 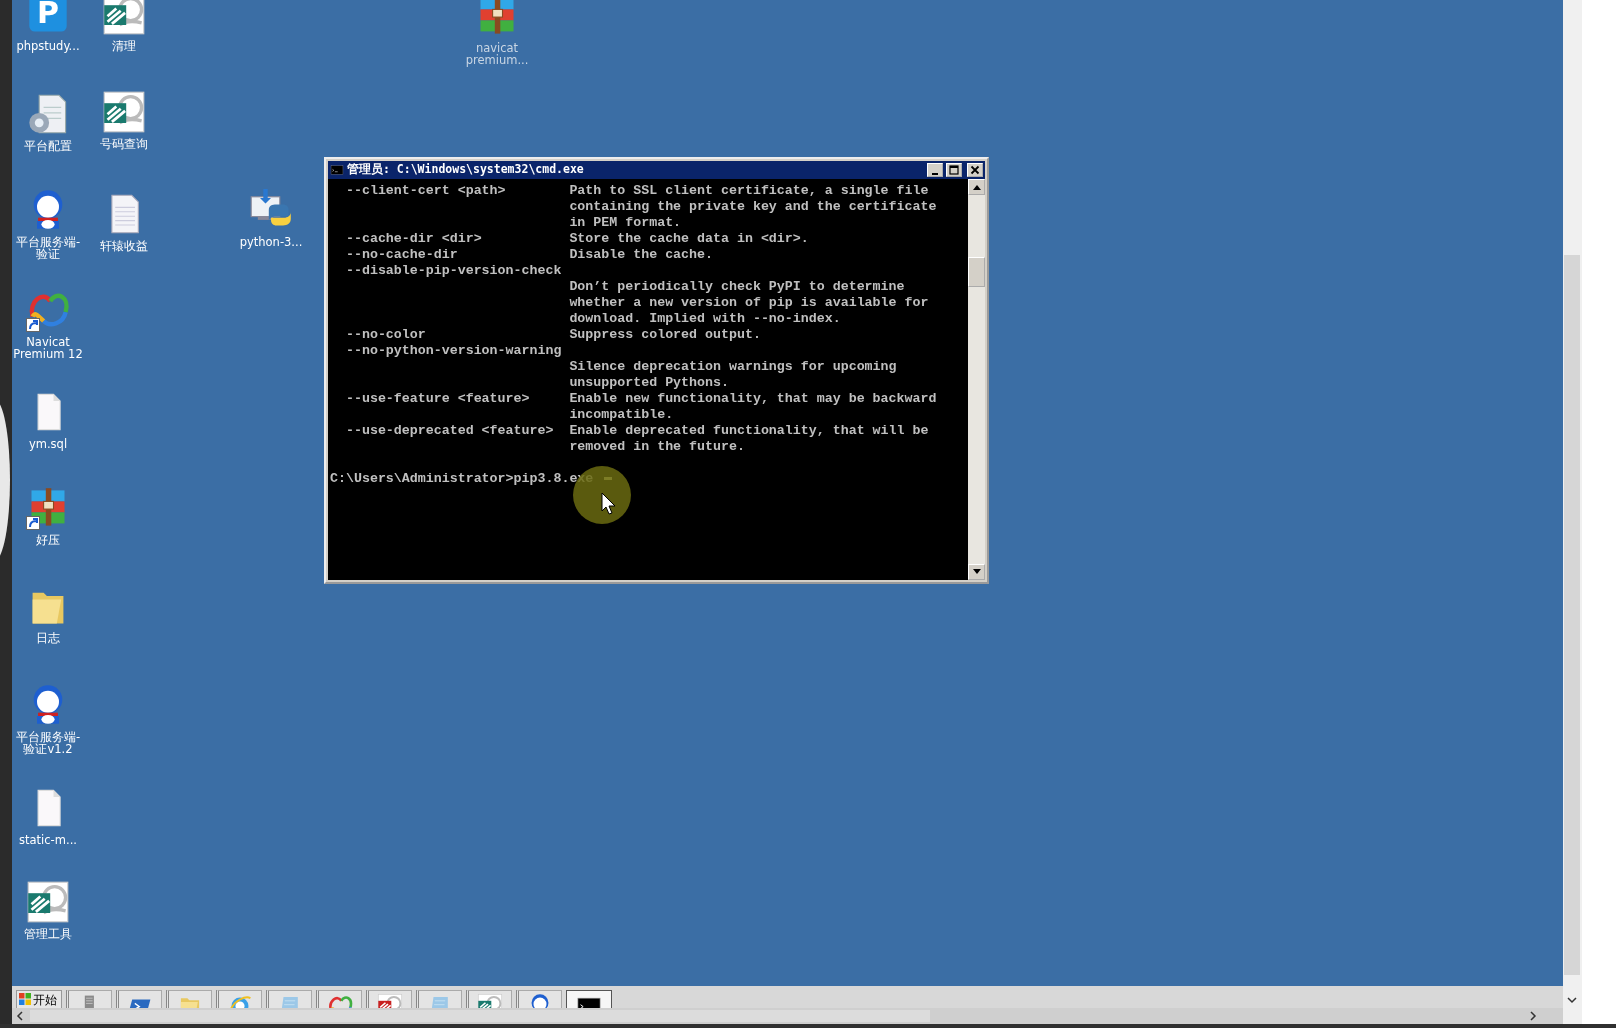 What do you see at coordinates (453, 351) in the screenshot?
I see `console-line: --no-python-version-warning` at bounding box center [453, 351].